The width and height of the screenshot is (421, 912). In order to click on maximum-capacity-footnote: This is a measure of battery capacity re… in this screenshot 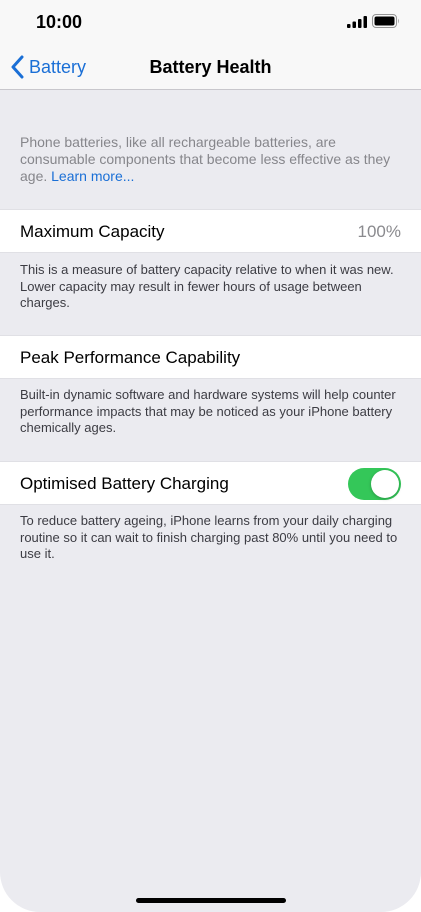, I will do `click(207, 286)`.